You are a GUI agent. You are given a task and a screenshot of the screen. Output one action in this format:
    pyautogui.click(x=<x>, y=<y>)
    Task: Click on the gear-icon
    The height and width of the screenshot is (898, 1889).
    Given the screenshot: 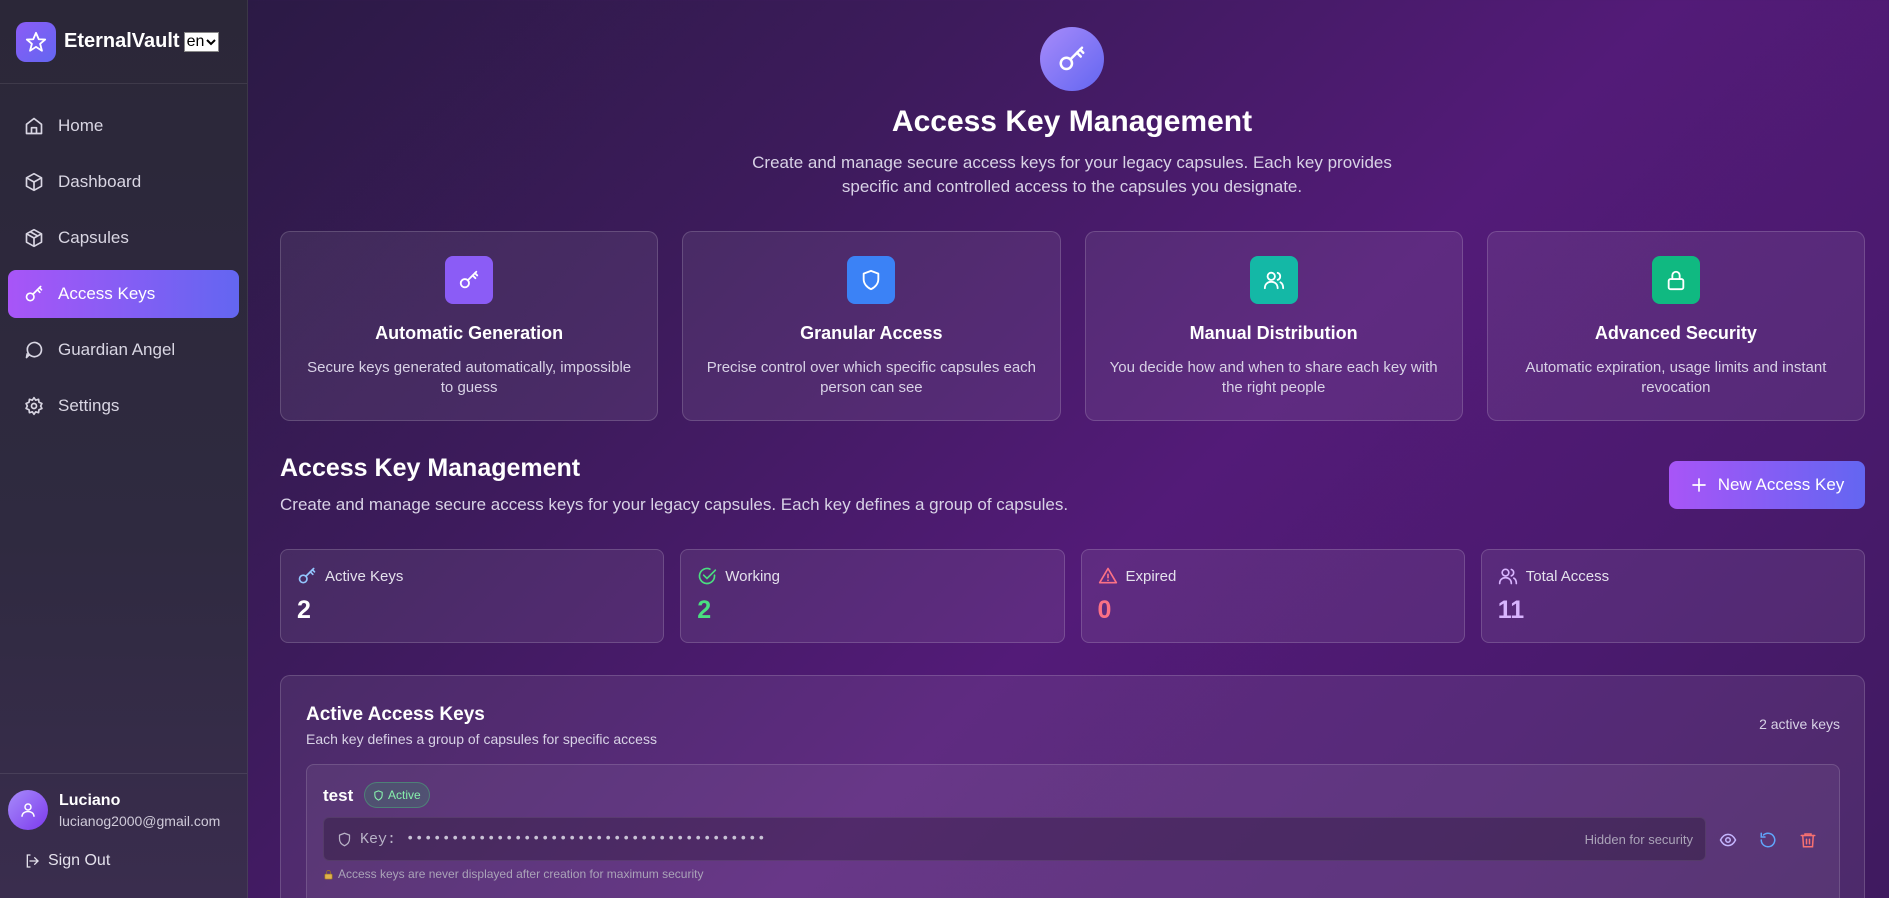 What is the action you would take?
    pyautogui.click(x=34, y=406)
    